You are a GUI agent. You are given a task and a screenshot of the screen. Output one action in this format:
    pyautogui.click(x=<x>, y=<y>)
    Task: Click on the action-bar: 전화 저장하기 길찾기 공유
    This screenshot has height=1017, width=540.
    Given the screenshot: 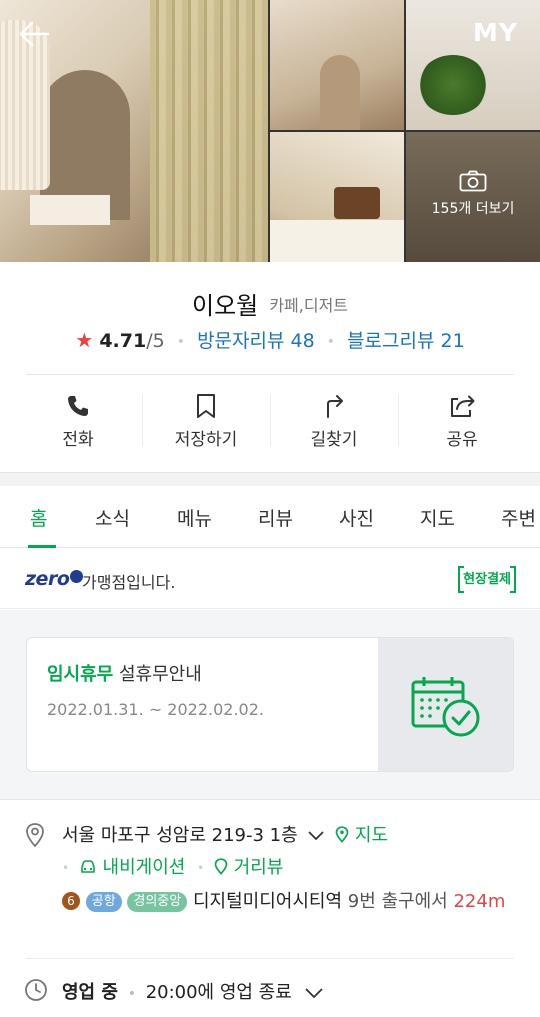 What is the action you would take?
    pyautogui.click(x=270, y=422)
    